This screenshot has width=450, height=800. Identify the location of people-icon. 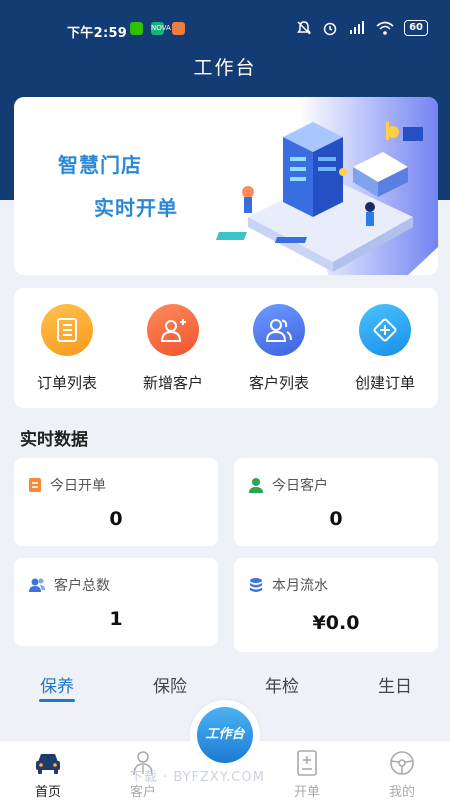
(37, 585).